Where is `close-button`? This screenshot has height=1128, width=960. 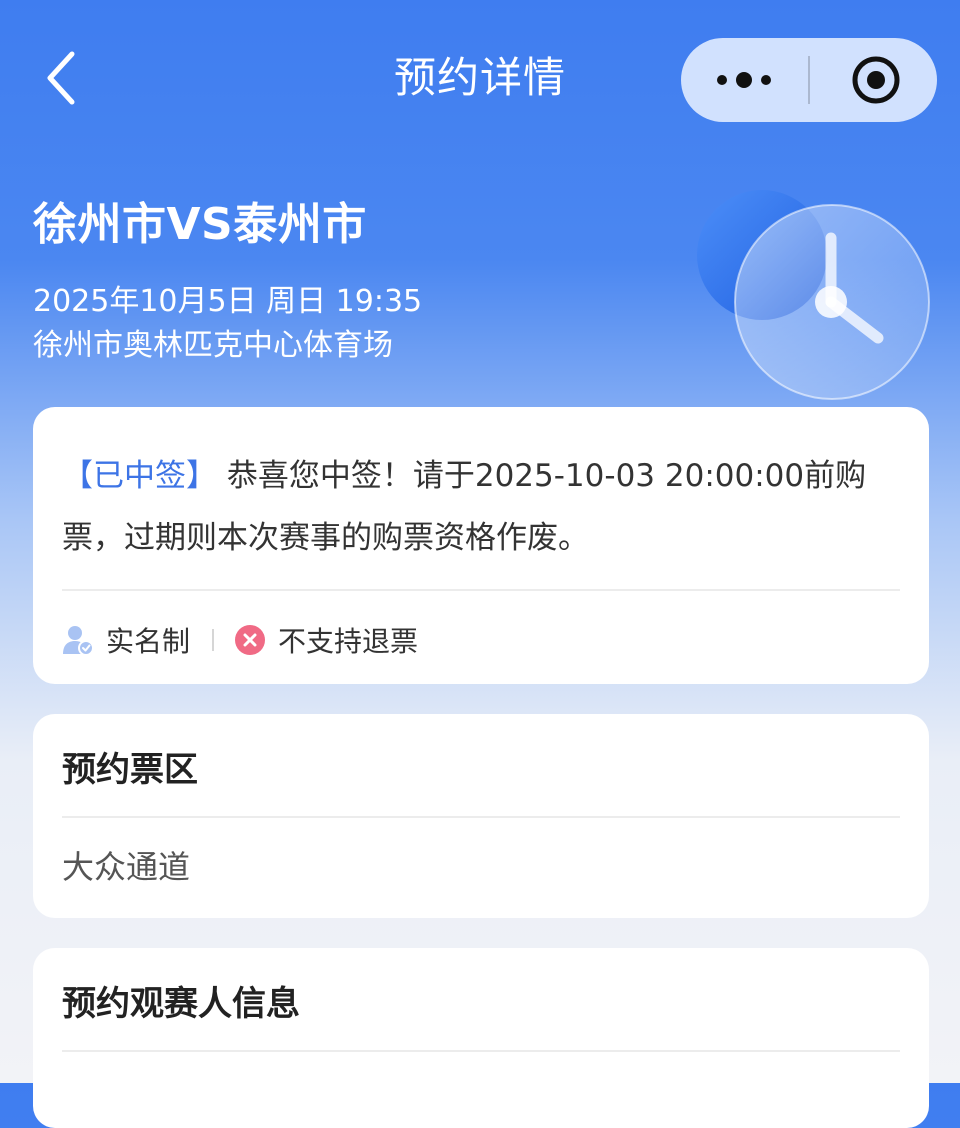 close-button is located at coordinates (873, 80).